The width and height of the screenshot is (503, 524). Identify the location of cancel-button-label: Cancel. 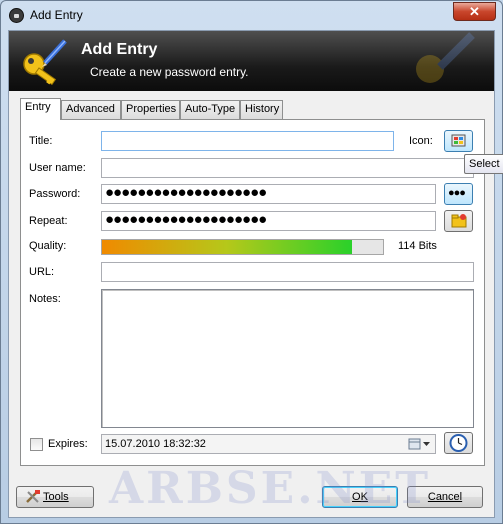
(445, 497).